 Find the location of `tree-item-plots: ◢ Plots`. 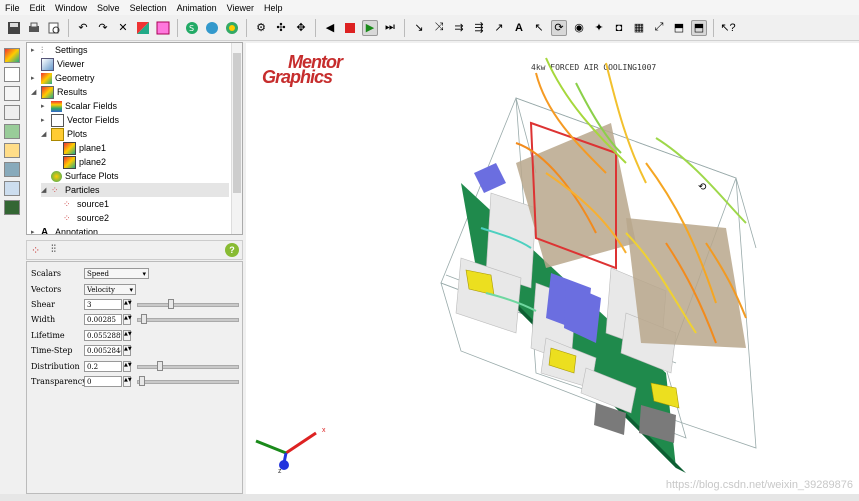

tree-item-plots: ◢ Plots is located at coordinates (64, 134).